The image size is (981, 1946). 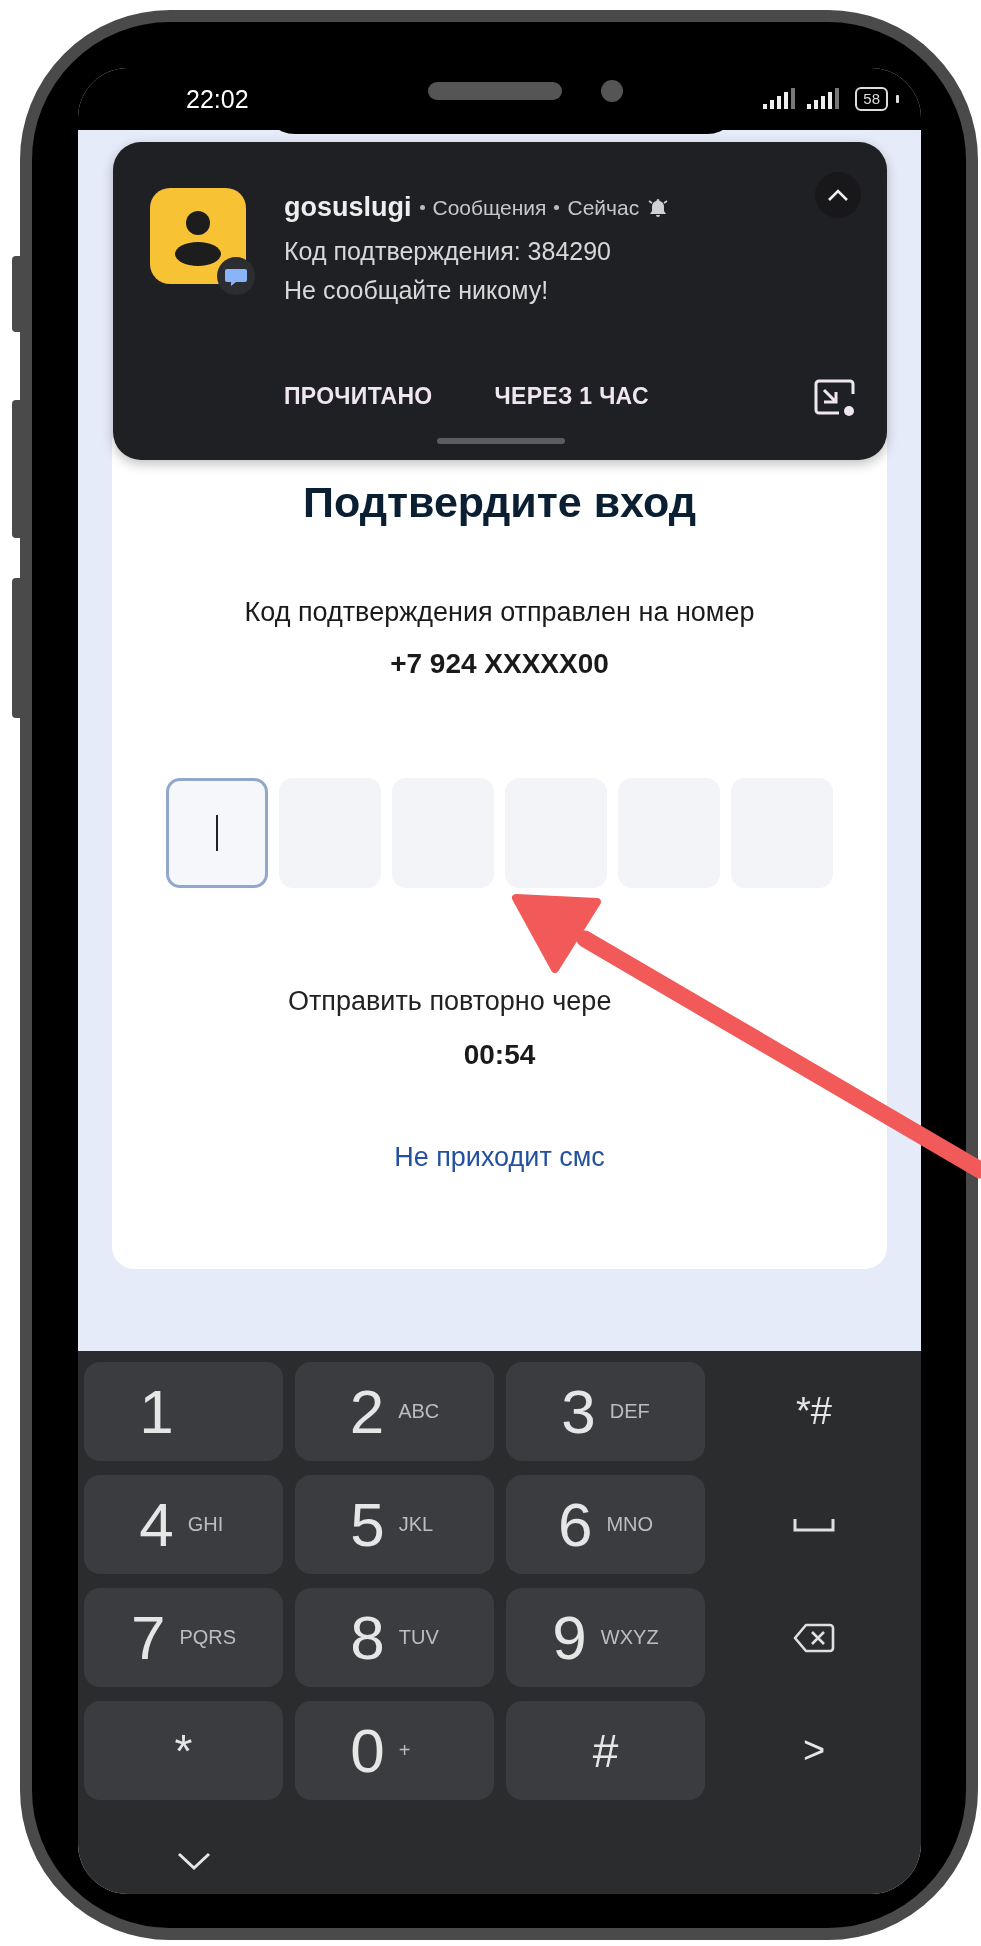 I want to click on contact-avatar-icon, so click(x=198, y=236).